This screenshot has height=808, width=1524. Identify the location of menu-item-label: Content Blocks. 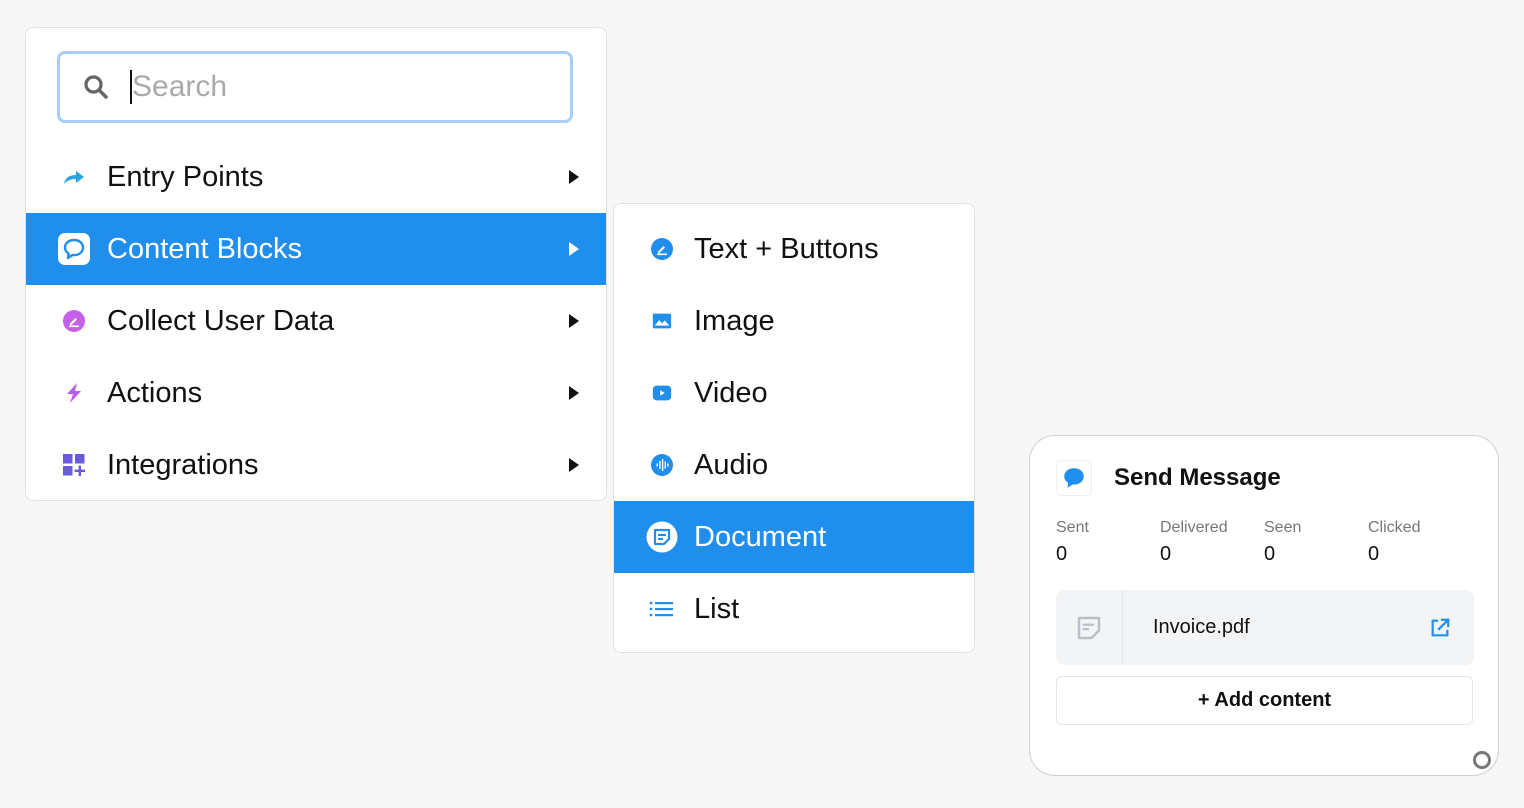
(205, 248).